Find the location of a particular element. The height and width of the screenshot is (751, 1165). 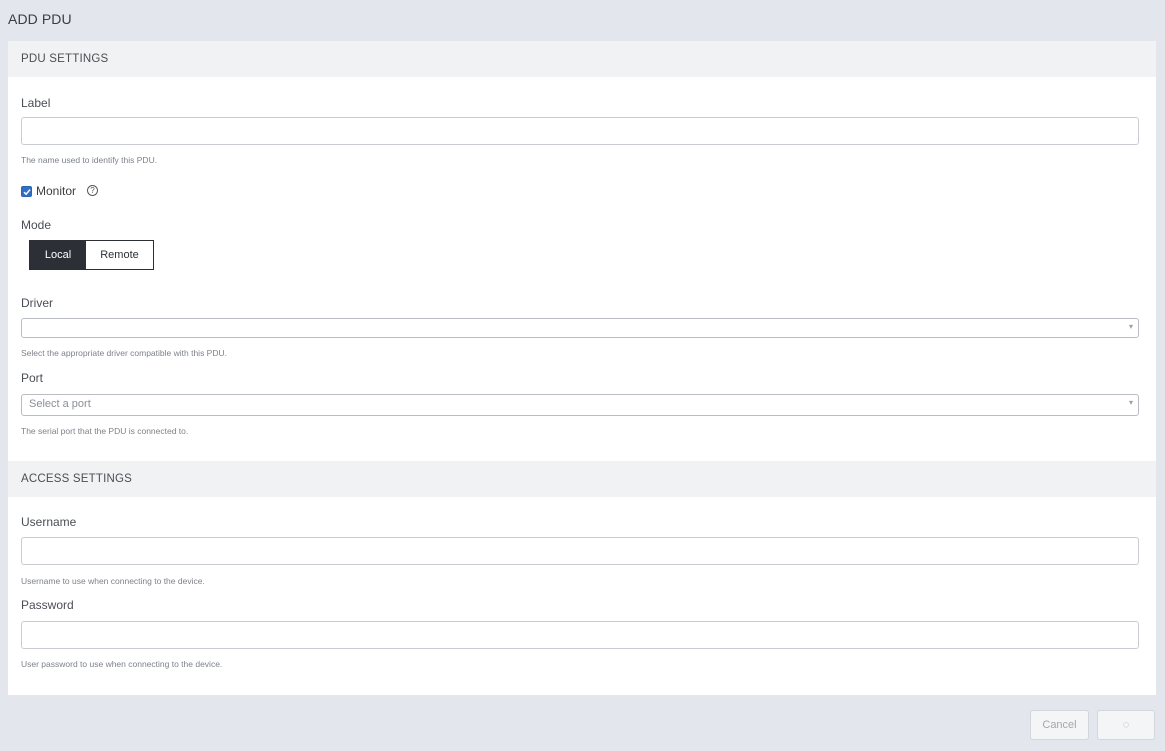

monitor-checkbox is located at coordinates (26, 191).